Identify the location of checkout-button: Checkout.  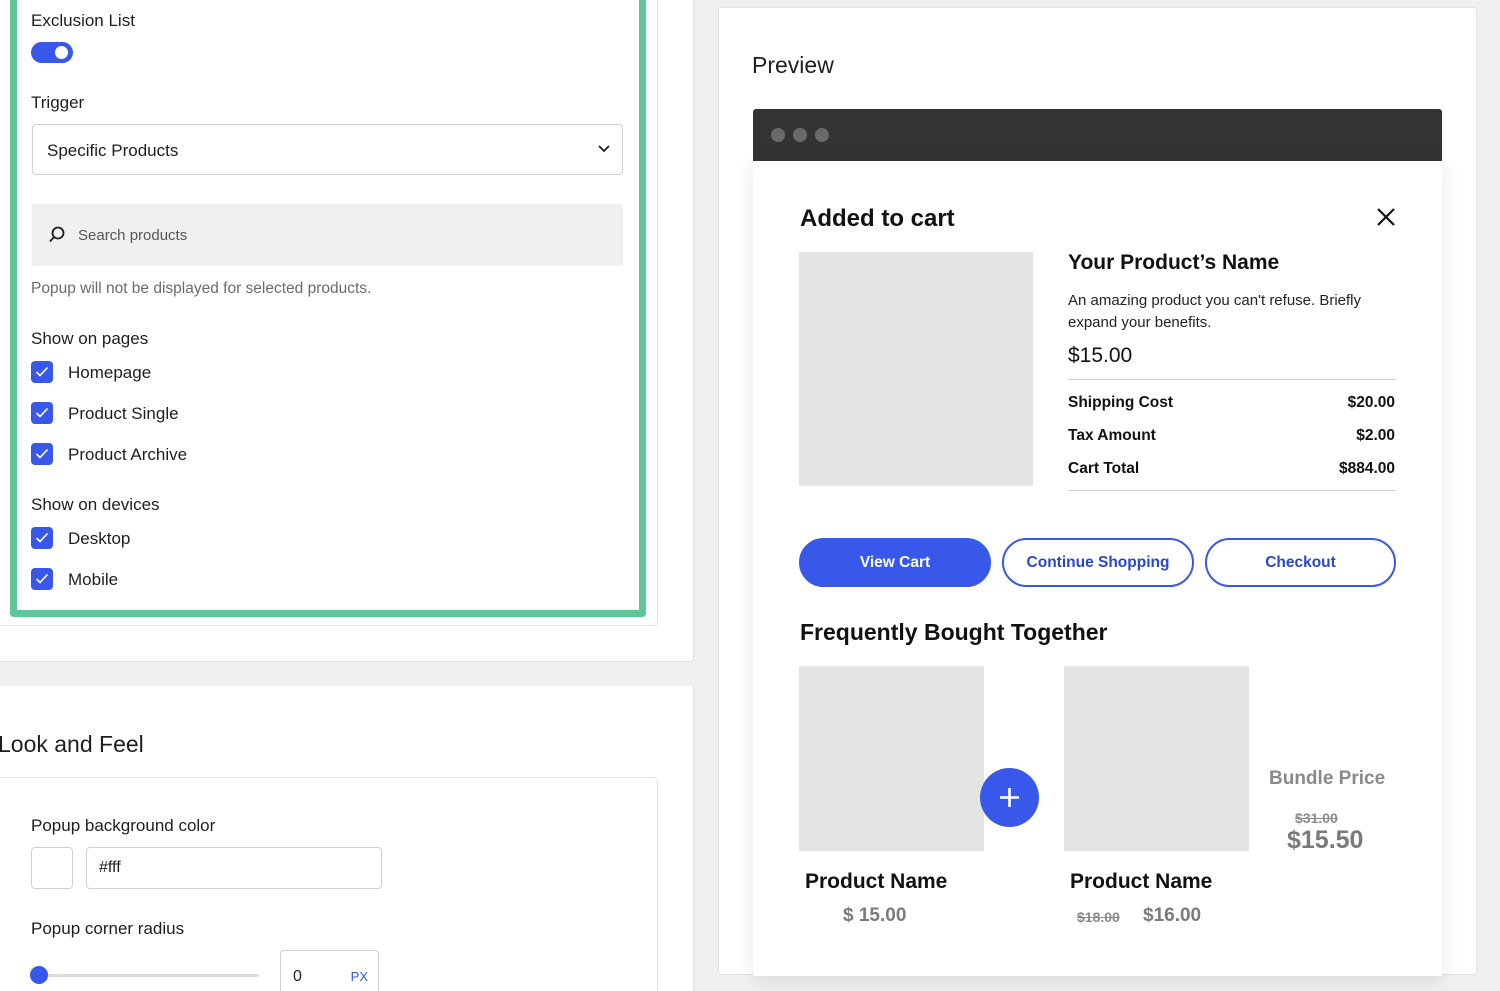
(1300, 562).